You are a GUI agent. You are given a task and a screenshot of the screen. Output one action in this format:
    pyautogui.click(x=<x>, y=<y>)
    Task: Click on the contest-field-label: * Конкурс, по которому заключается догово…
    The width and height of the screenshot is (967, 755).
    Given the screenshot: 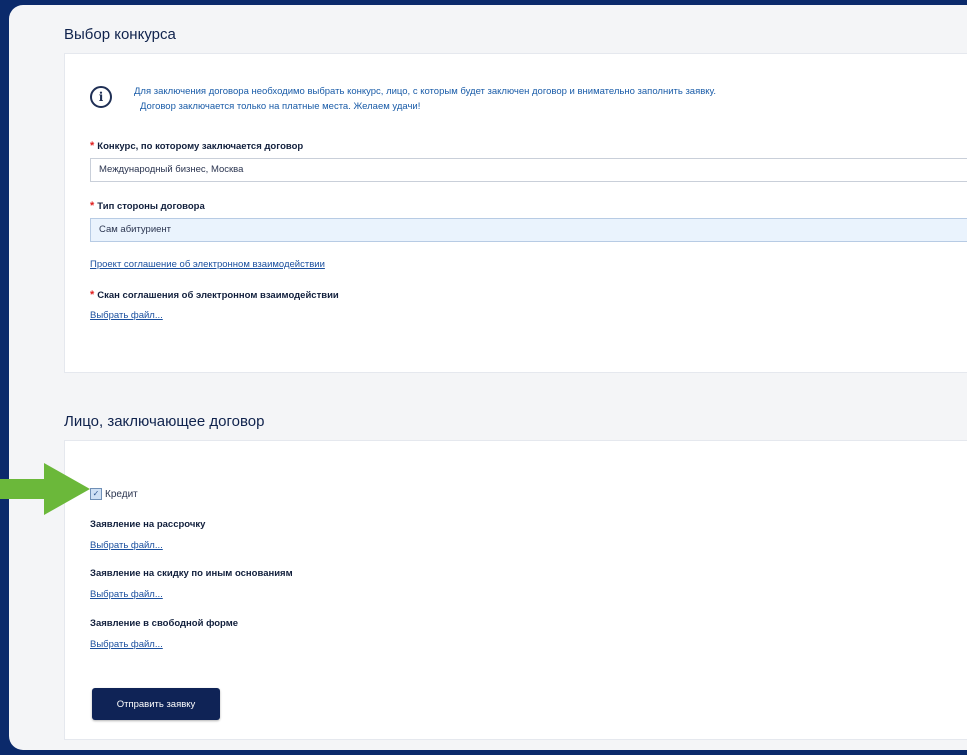 What is the action you would take?
    pyautogui.click(x=196, y=146)
    